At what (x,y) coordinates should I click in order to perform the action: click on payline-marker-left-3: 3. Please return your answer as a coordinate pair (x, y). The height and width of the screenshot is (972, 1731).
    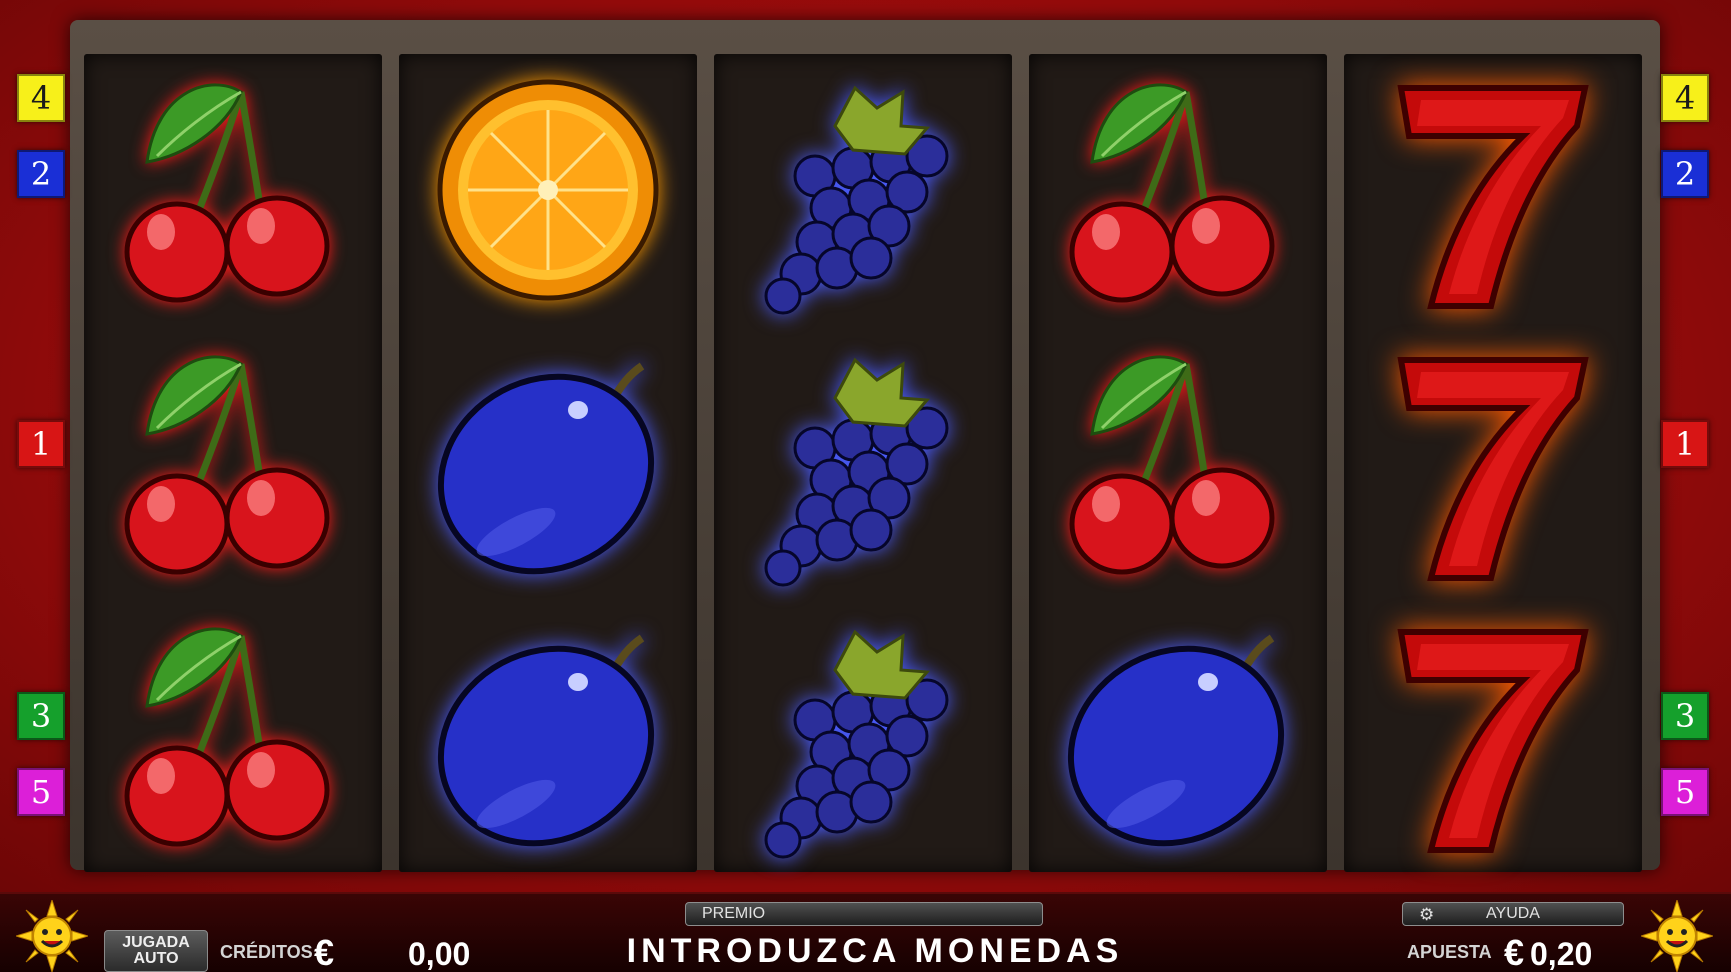
    Looking at the image, I should click on (41, 716).